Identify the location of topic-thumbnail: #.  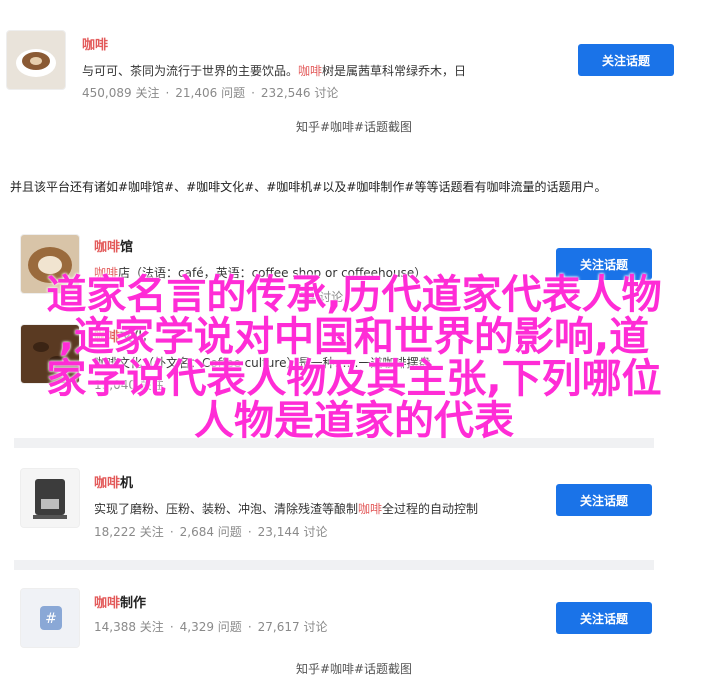
(50, 618).